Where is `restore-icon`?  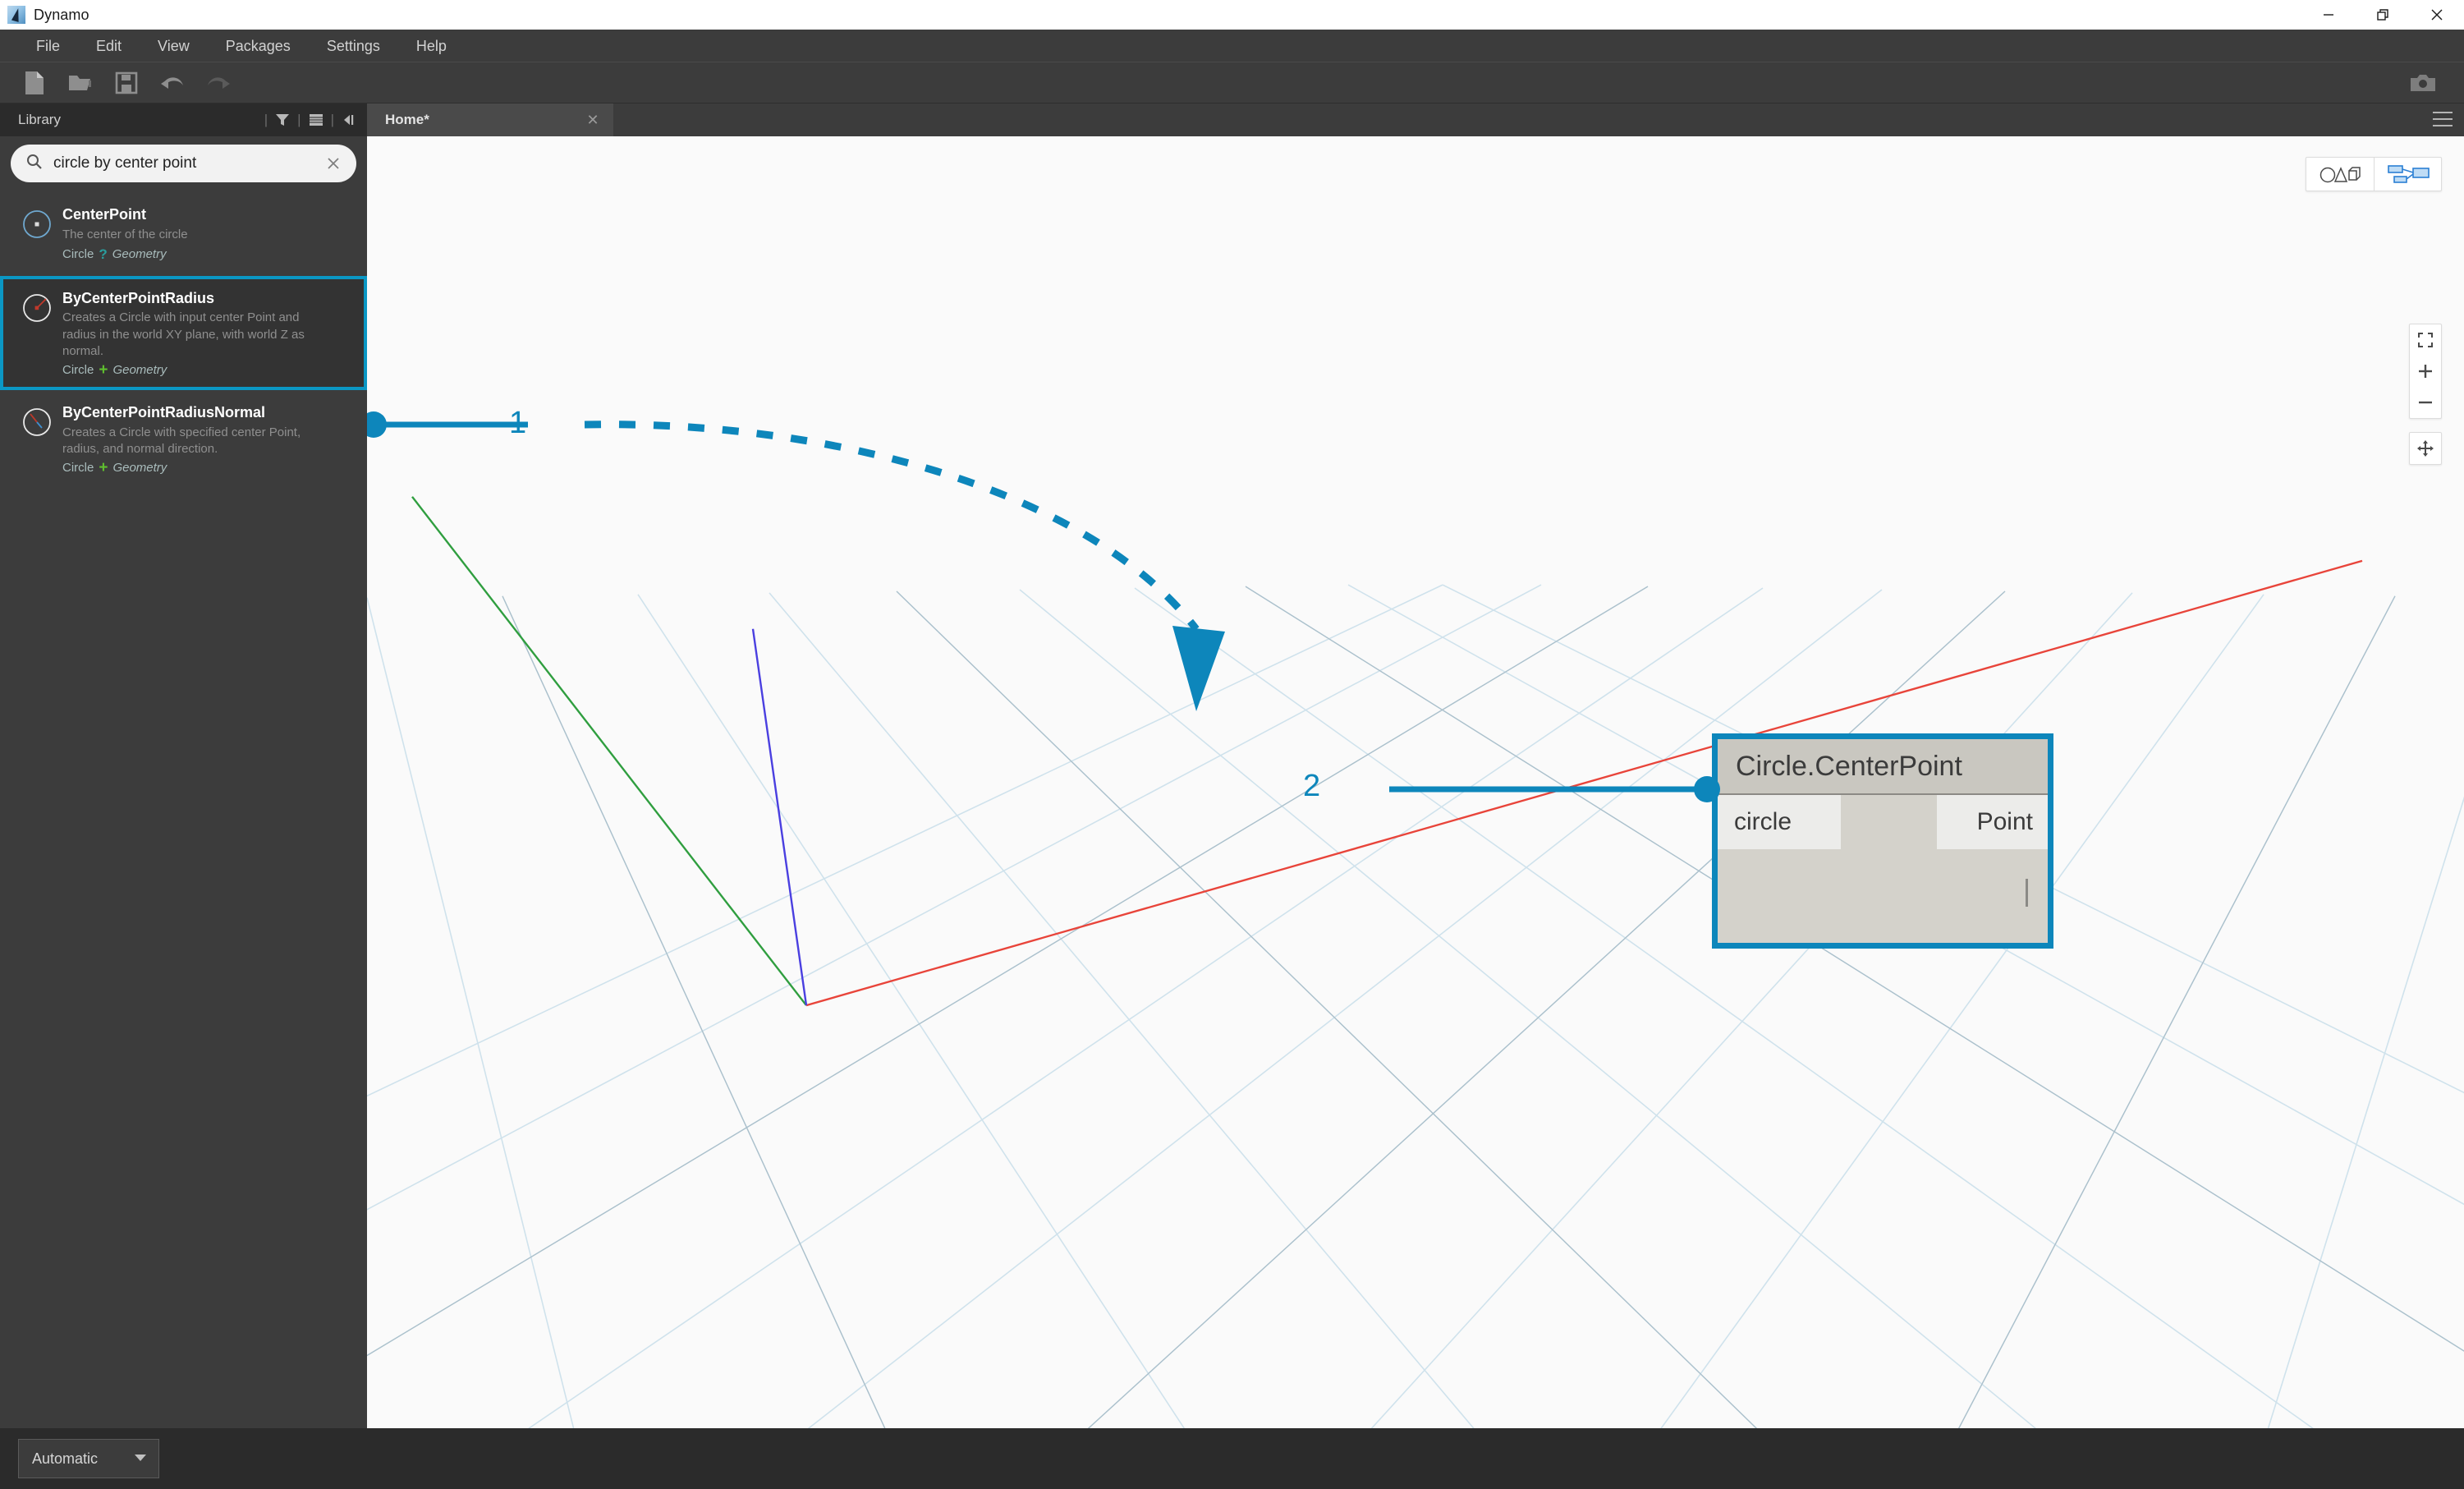 restore-icon is located at coordinates (2383, 15).